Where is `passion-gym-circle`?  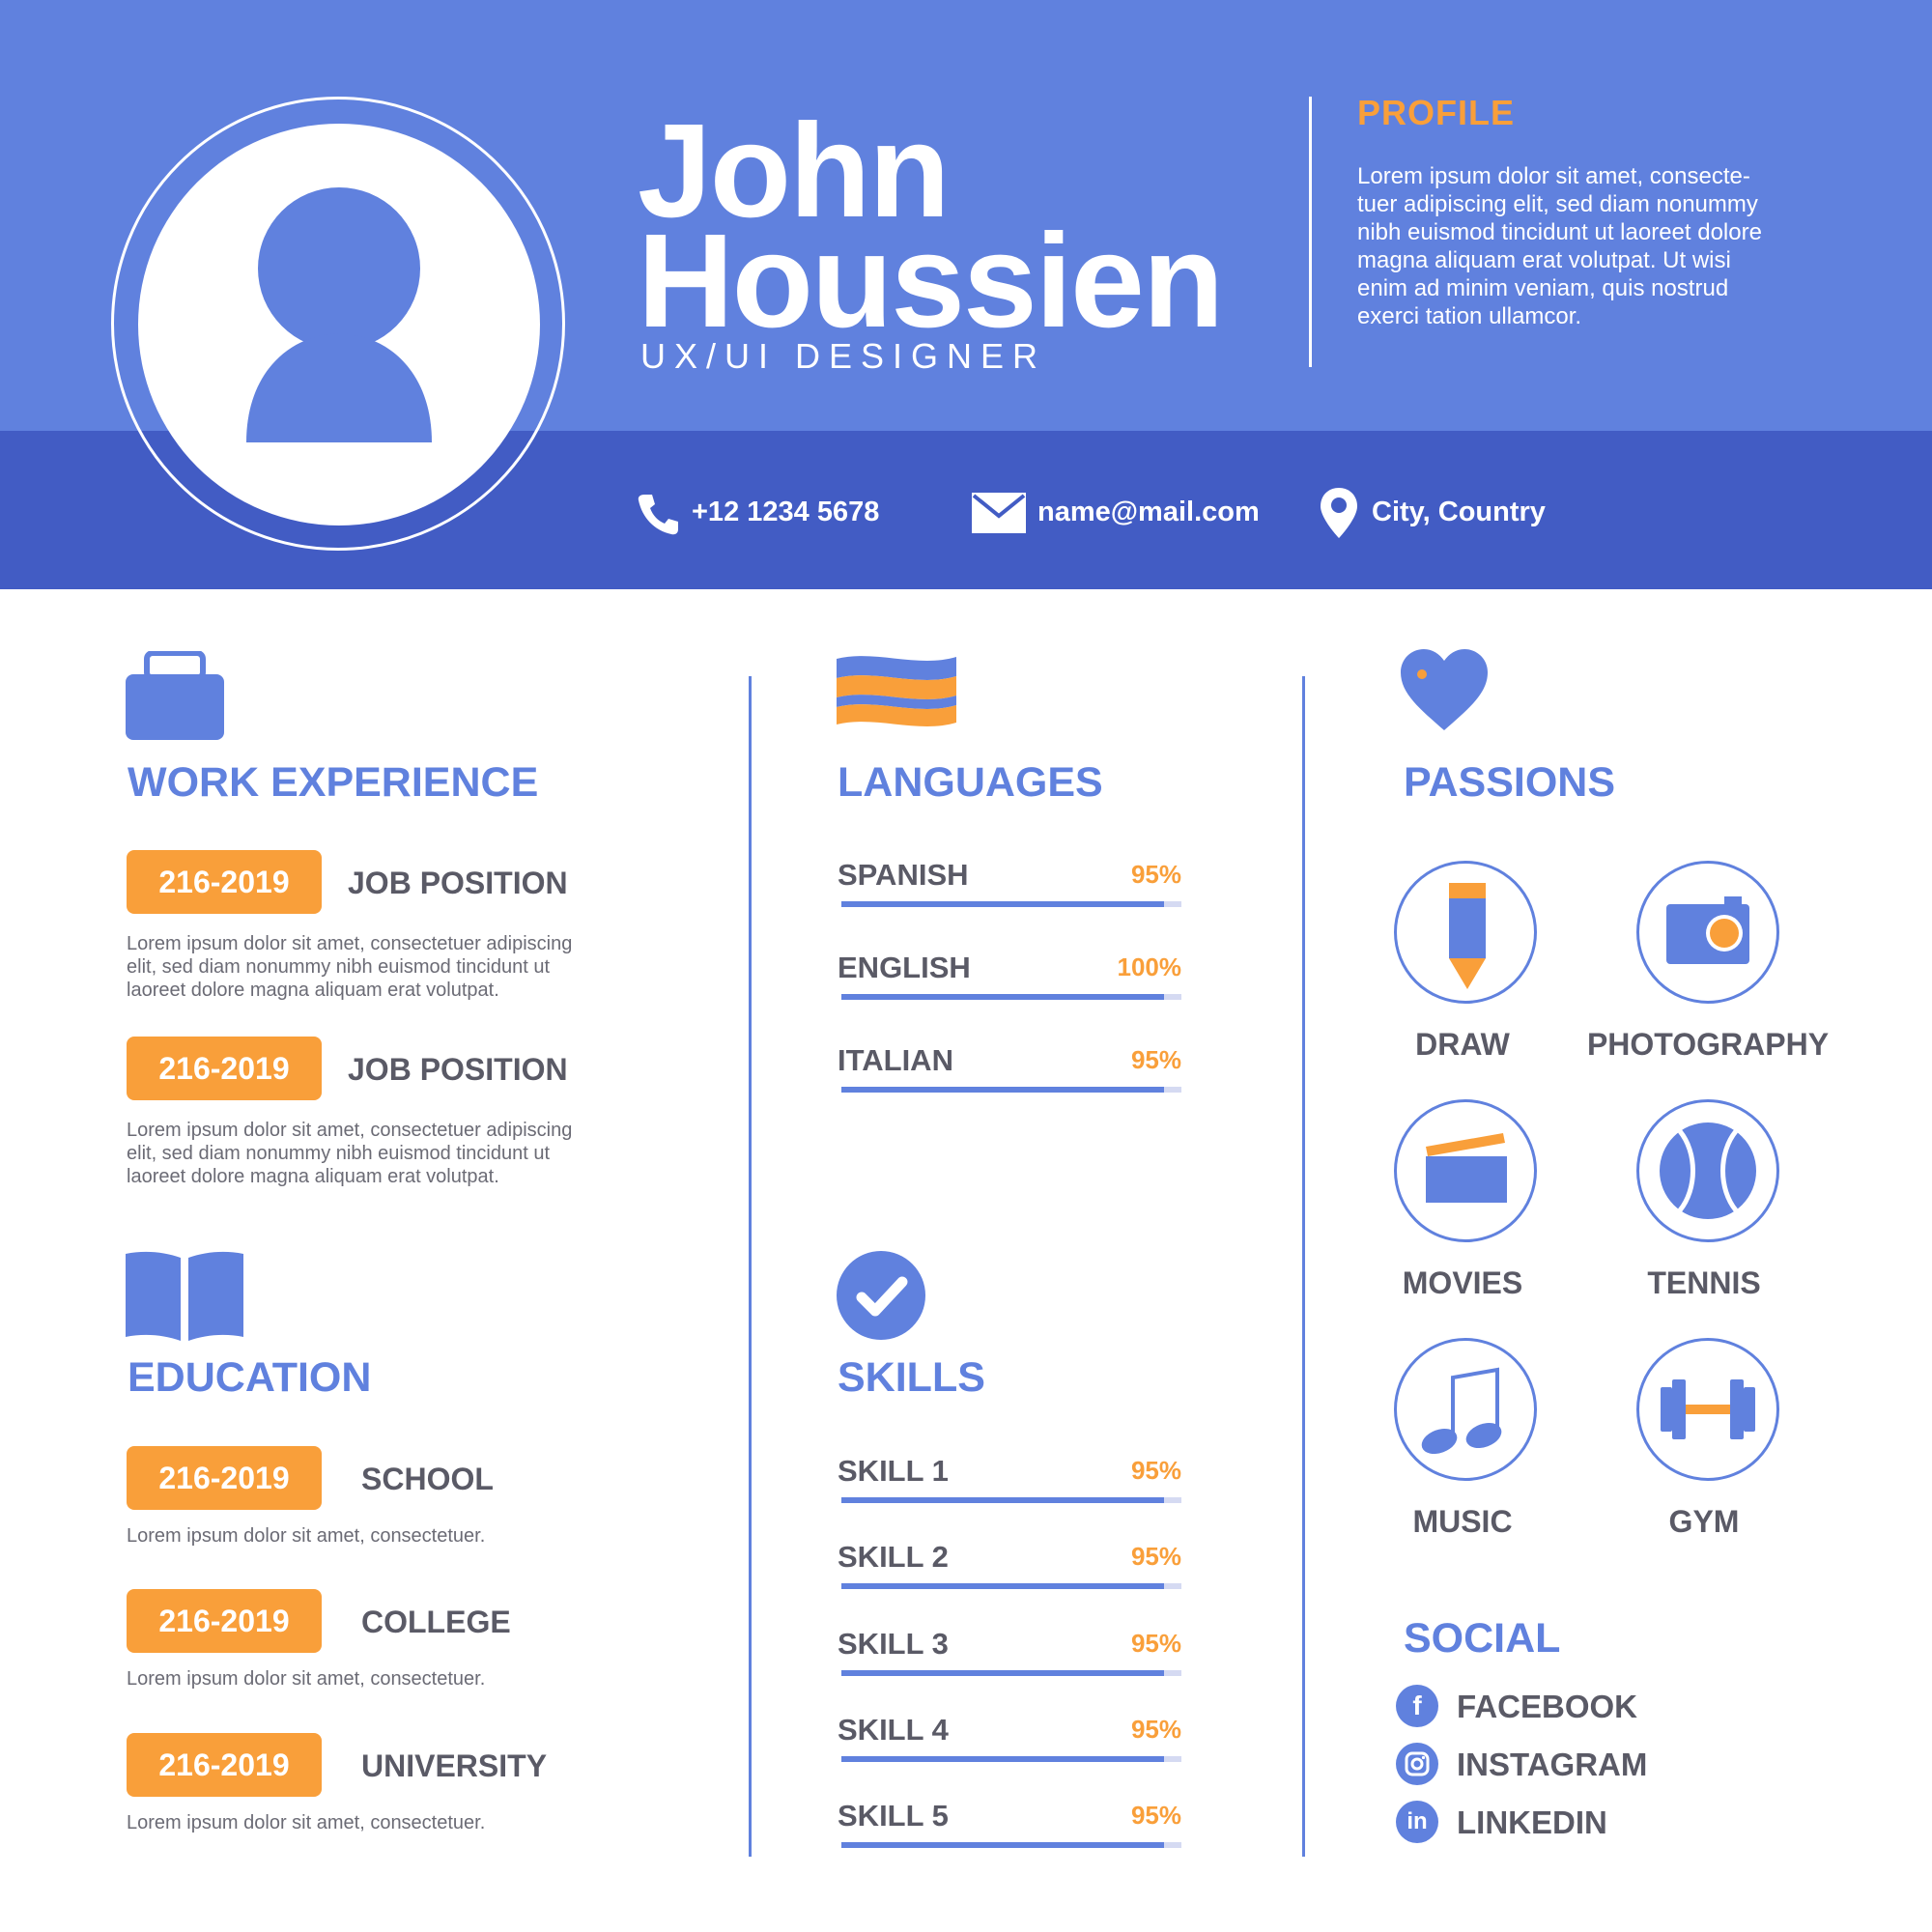 passion-gym-circle is located at coordinates (1707, 1409).